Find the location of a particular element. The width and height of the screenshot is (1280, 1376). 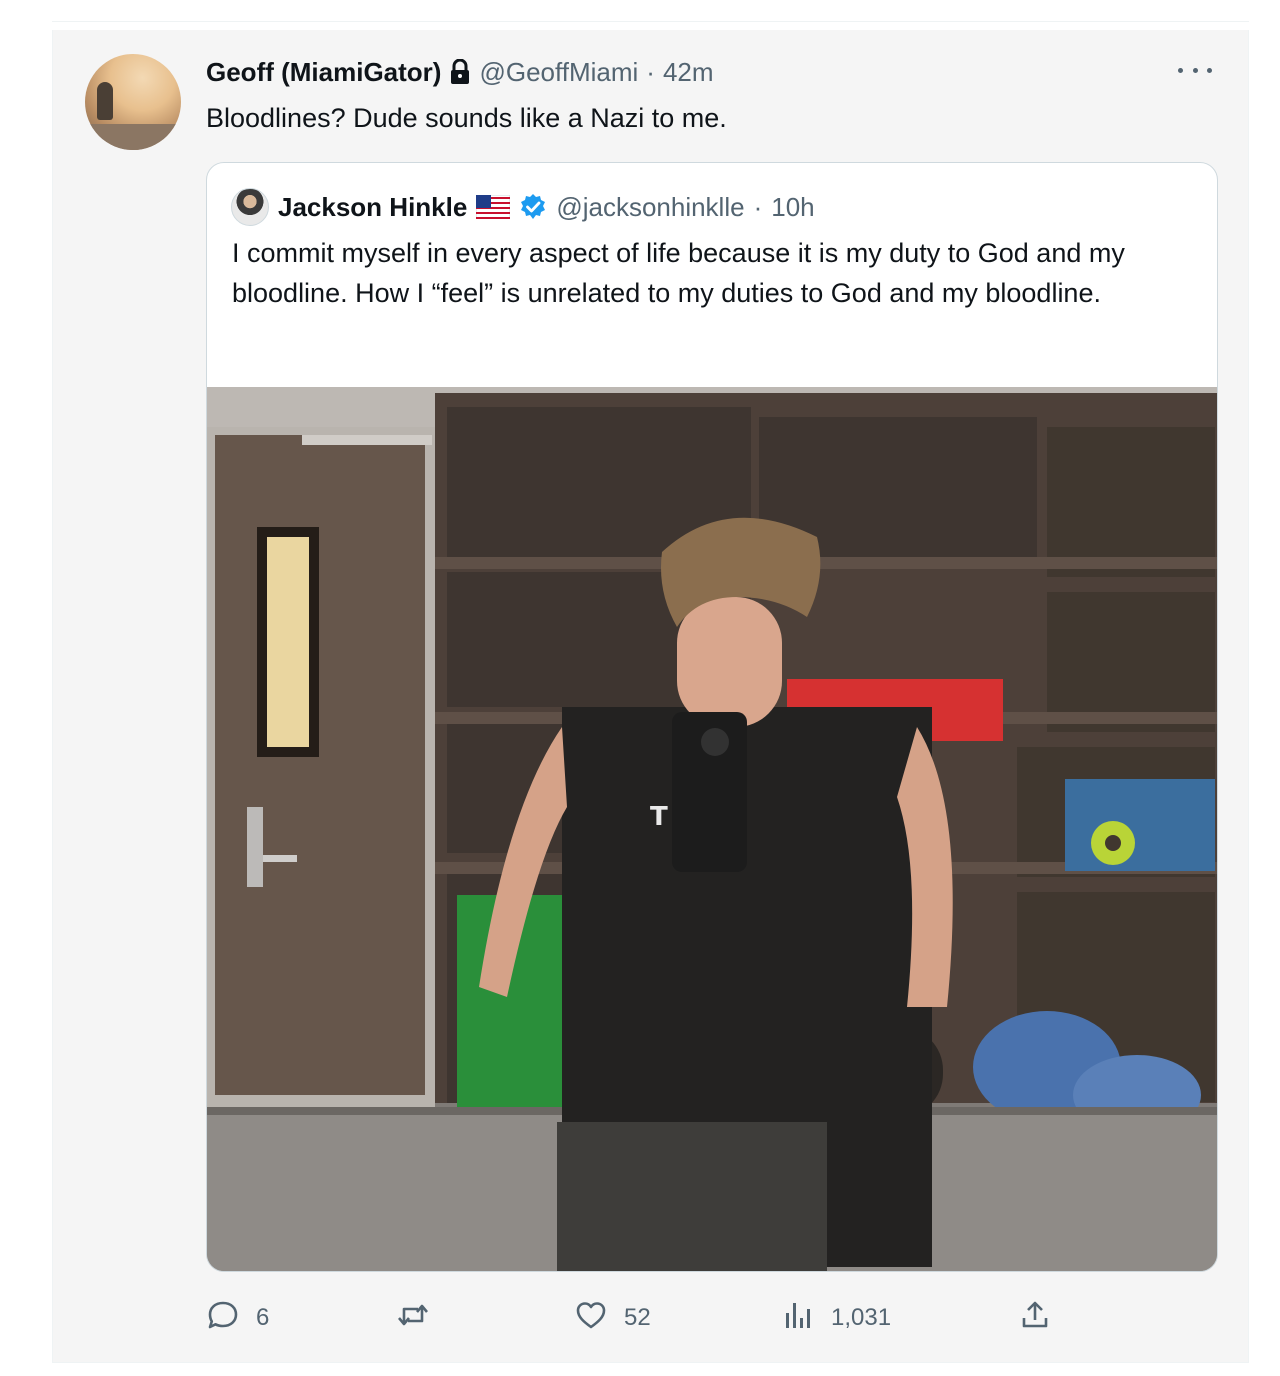

next-tweet-edge is located at coordinates (650, 1369).